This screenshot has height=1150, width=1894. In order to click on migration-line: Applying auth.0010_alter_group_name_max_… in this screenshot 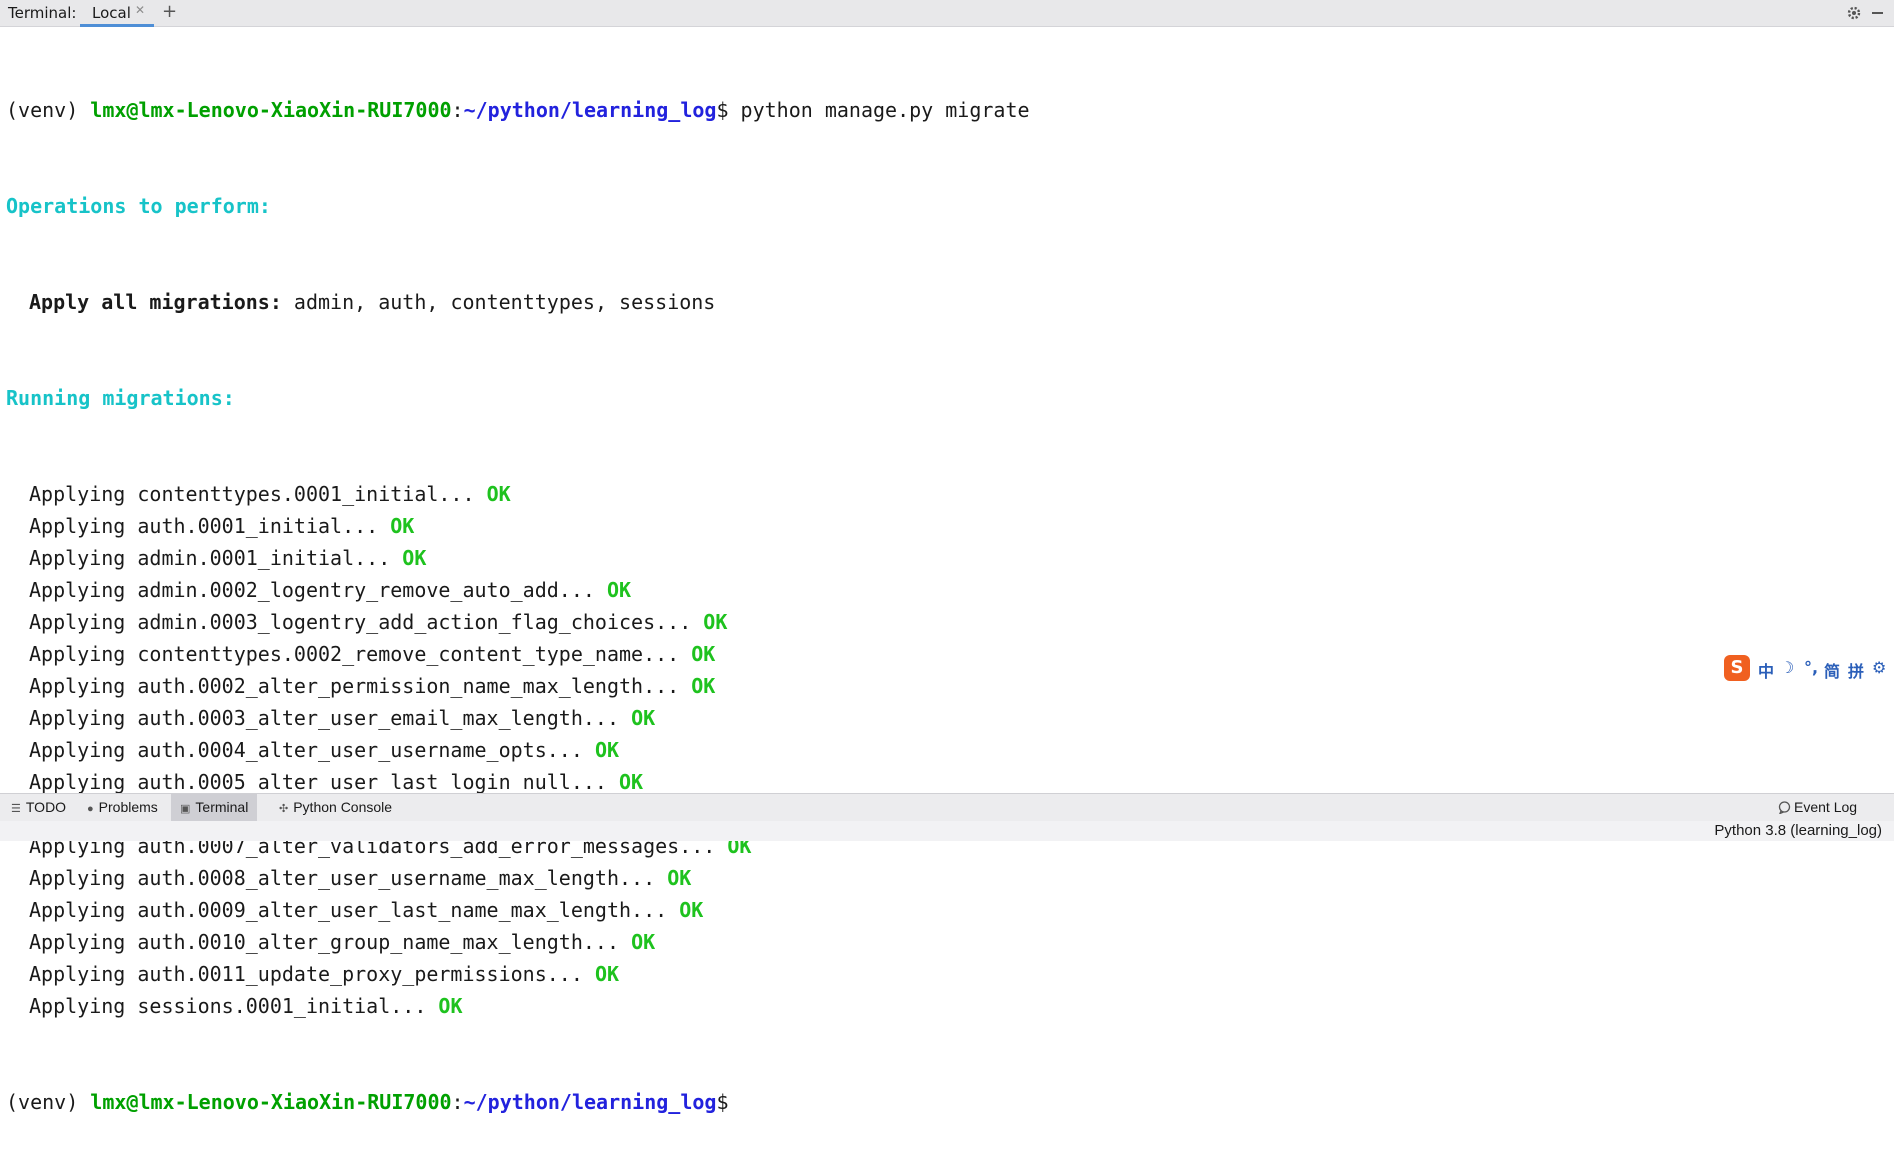, I will do `click(950, 942)`.